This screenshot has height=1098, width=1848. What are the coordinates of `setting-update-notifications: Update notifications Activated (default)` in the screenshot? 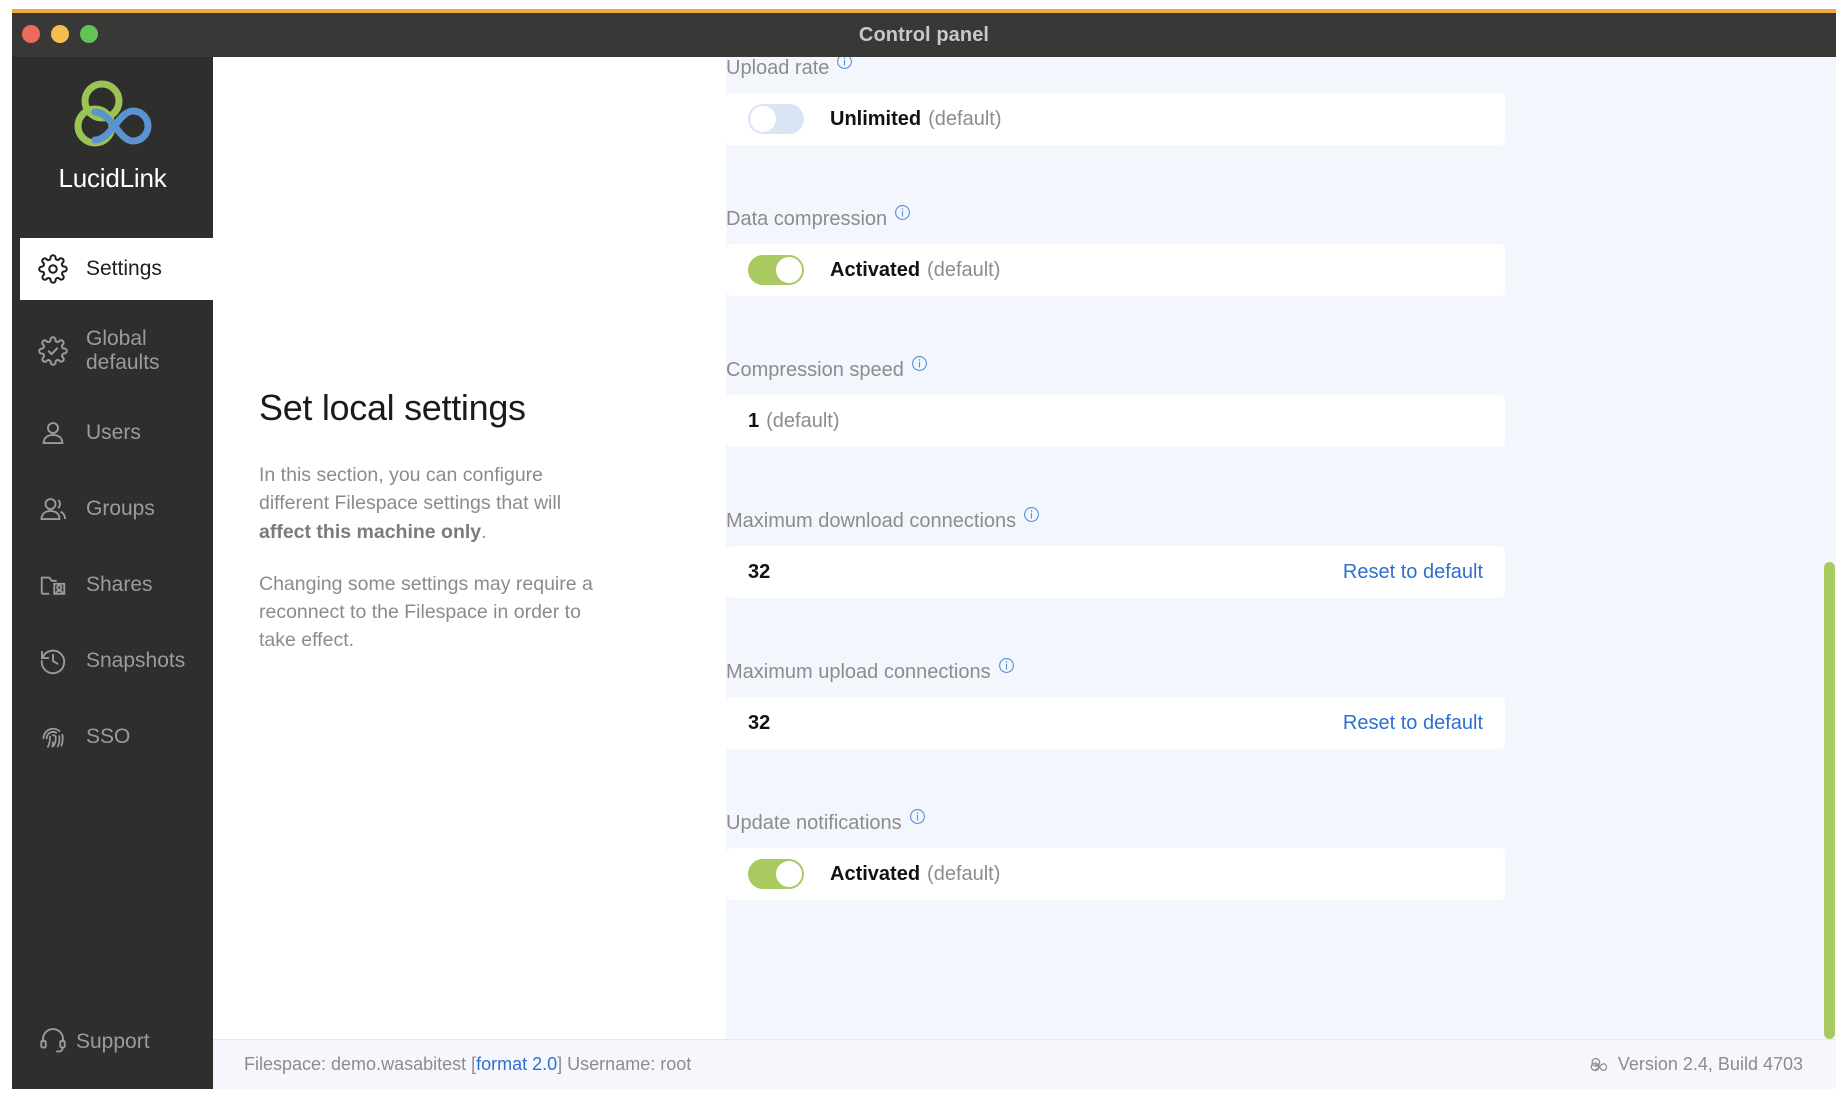 It's located at (1281, 854).